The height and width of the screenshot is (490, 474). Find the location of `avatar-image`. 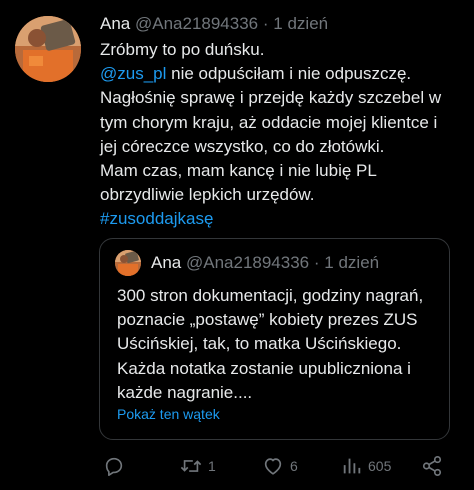

avatar-image is located at coordinates (48, 49).